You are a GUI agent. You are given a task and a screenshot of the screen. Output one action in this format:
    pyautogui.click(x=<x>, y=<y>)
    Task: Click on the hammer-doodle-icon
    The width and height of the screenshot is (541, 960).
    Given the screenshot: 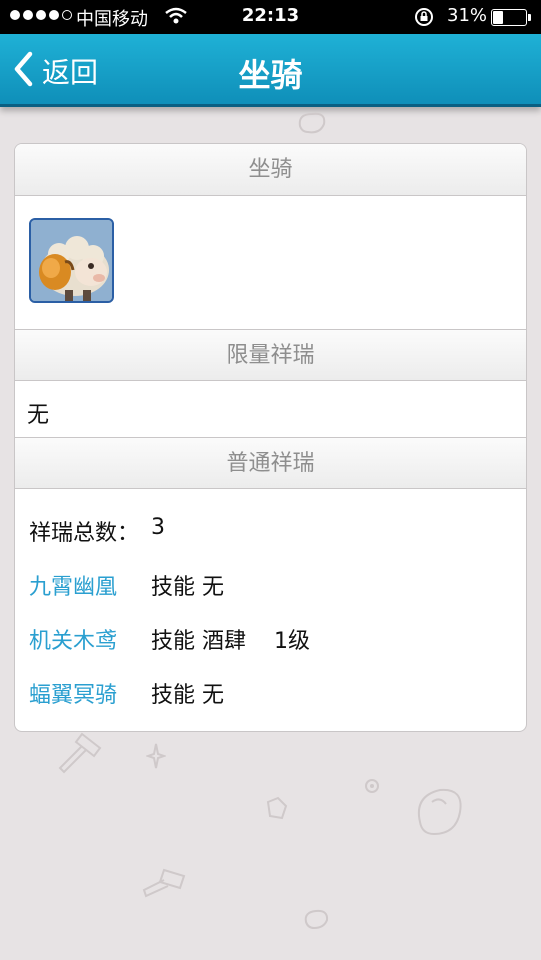 What is the action you would take?
    pyautogui.click(x=80, y=753)
    